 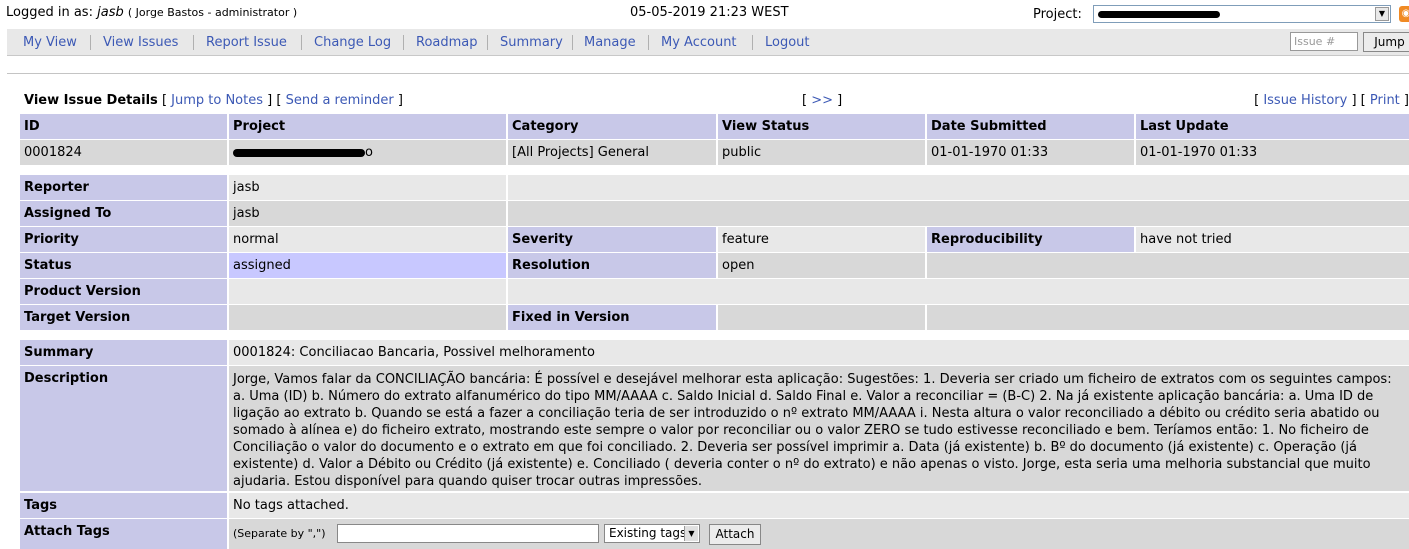 I want to click on issue-nav: [ >> ], so click(x=822, y=100).